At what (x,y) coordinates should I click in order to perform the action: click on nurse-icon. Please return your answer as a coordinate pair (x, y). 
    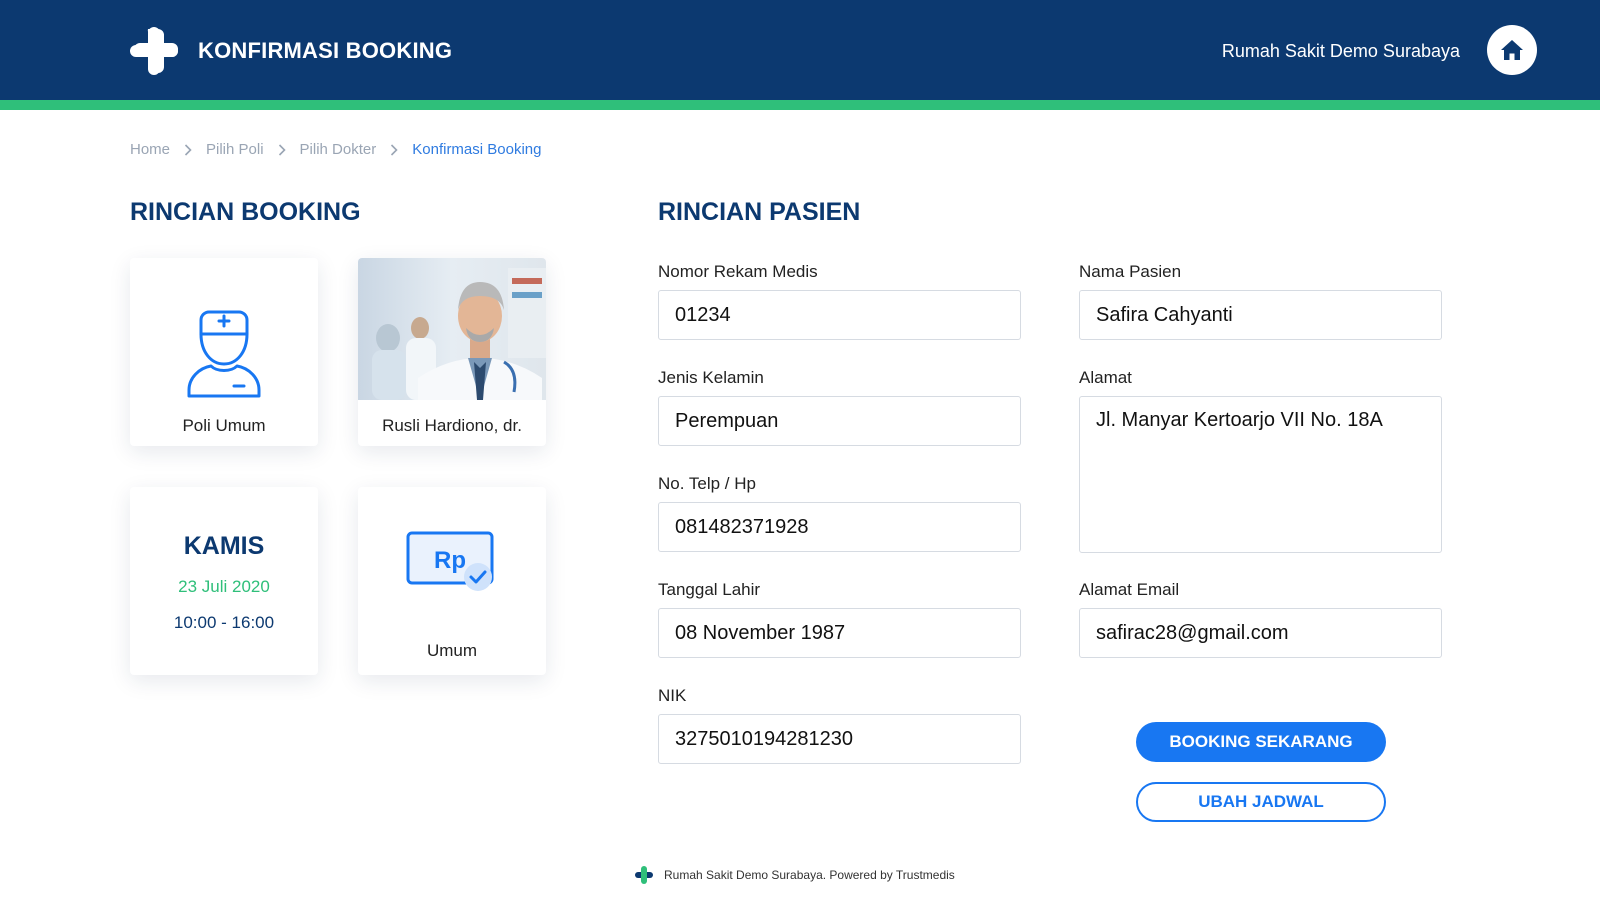
    Looking at the image, I should click on (224, 354).